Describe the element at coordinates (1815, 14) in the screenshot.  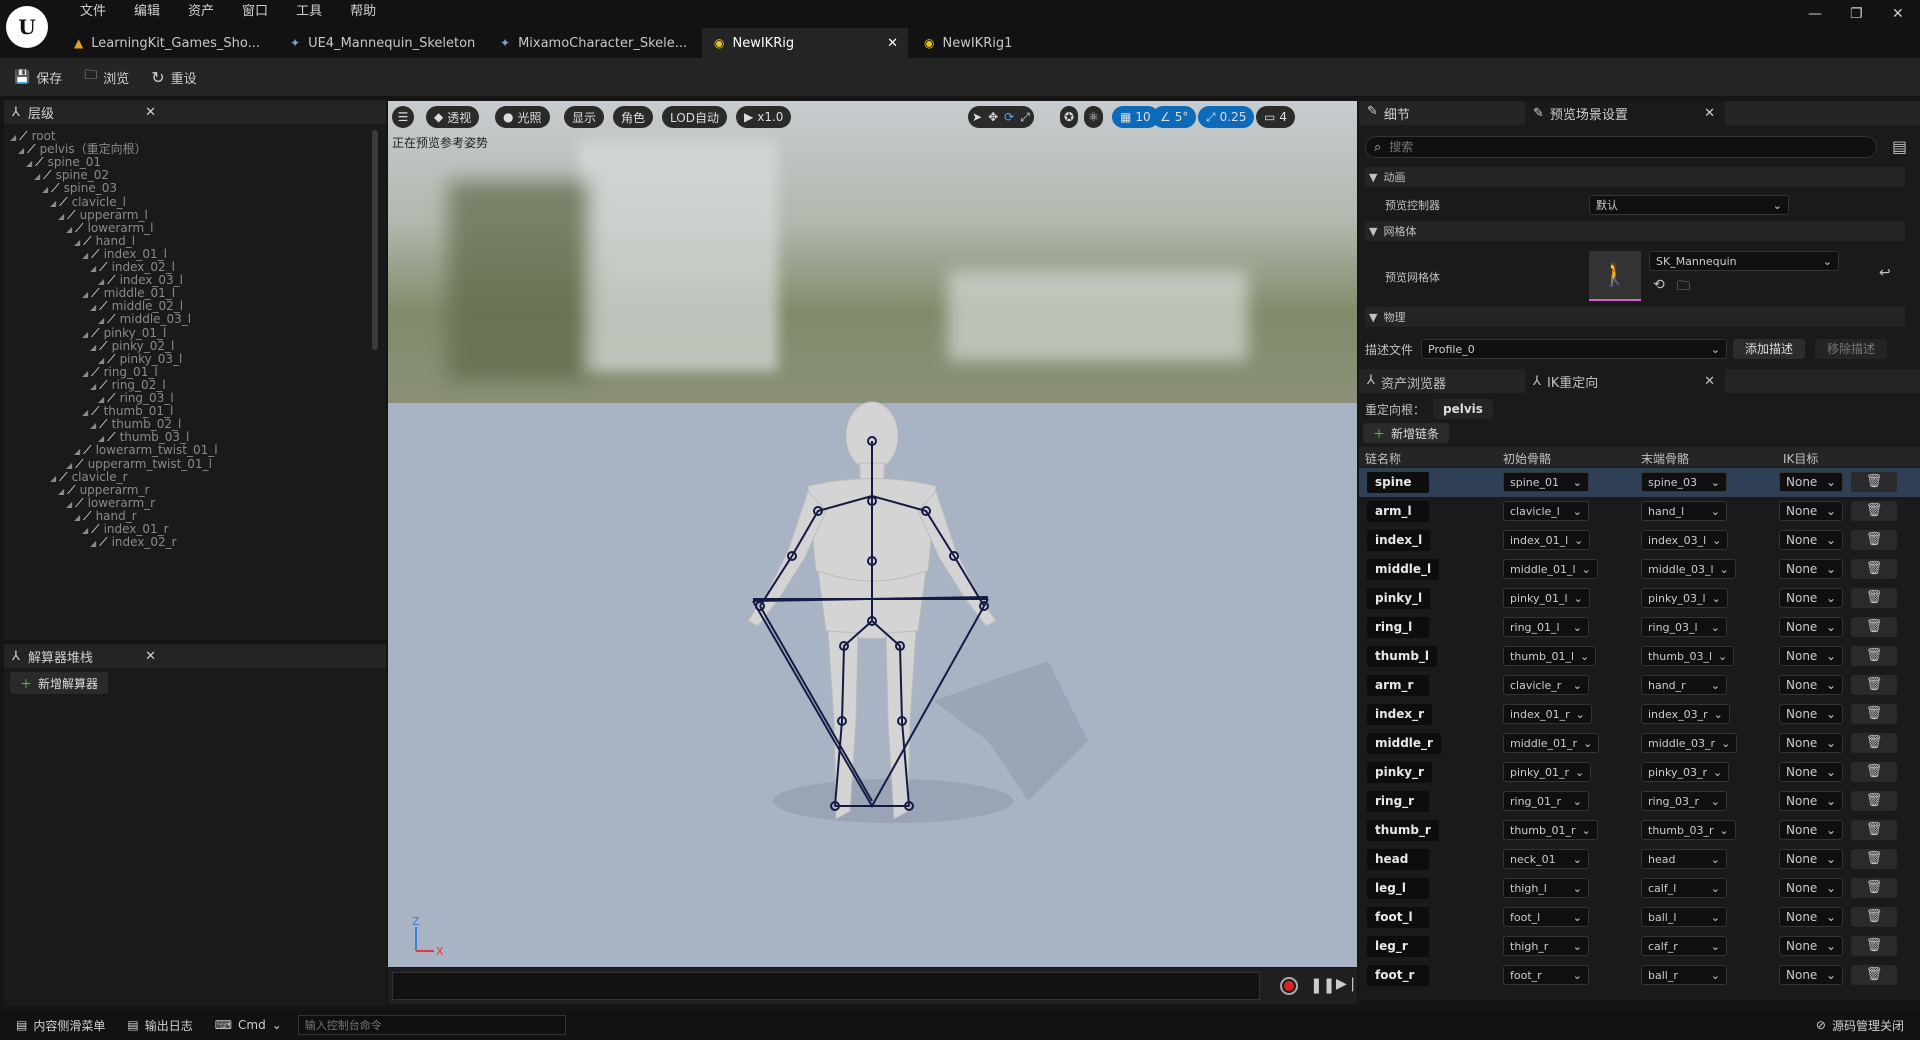
I see `minimize-icon: —` at that location.